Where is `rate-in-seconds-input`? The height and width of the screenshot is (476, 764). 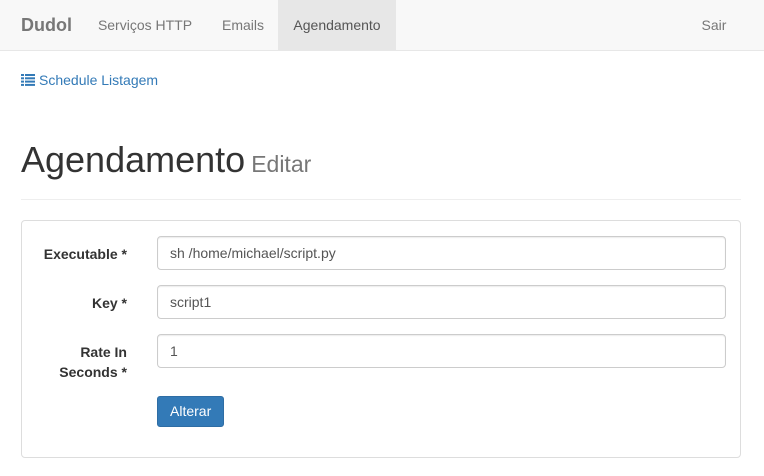
rate-in-seconds-input is located at coordinates (441, 351).